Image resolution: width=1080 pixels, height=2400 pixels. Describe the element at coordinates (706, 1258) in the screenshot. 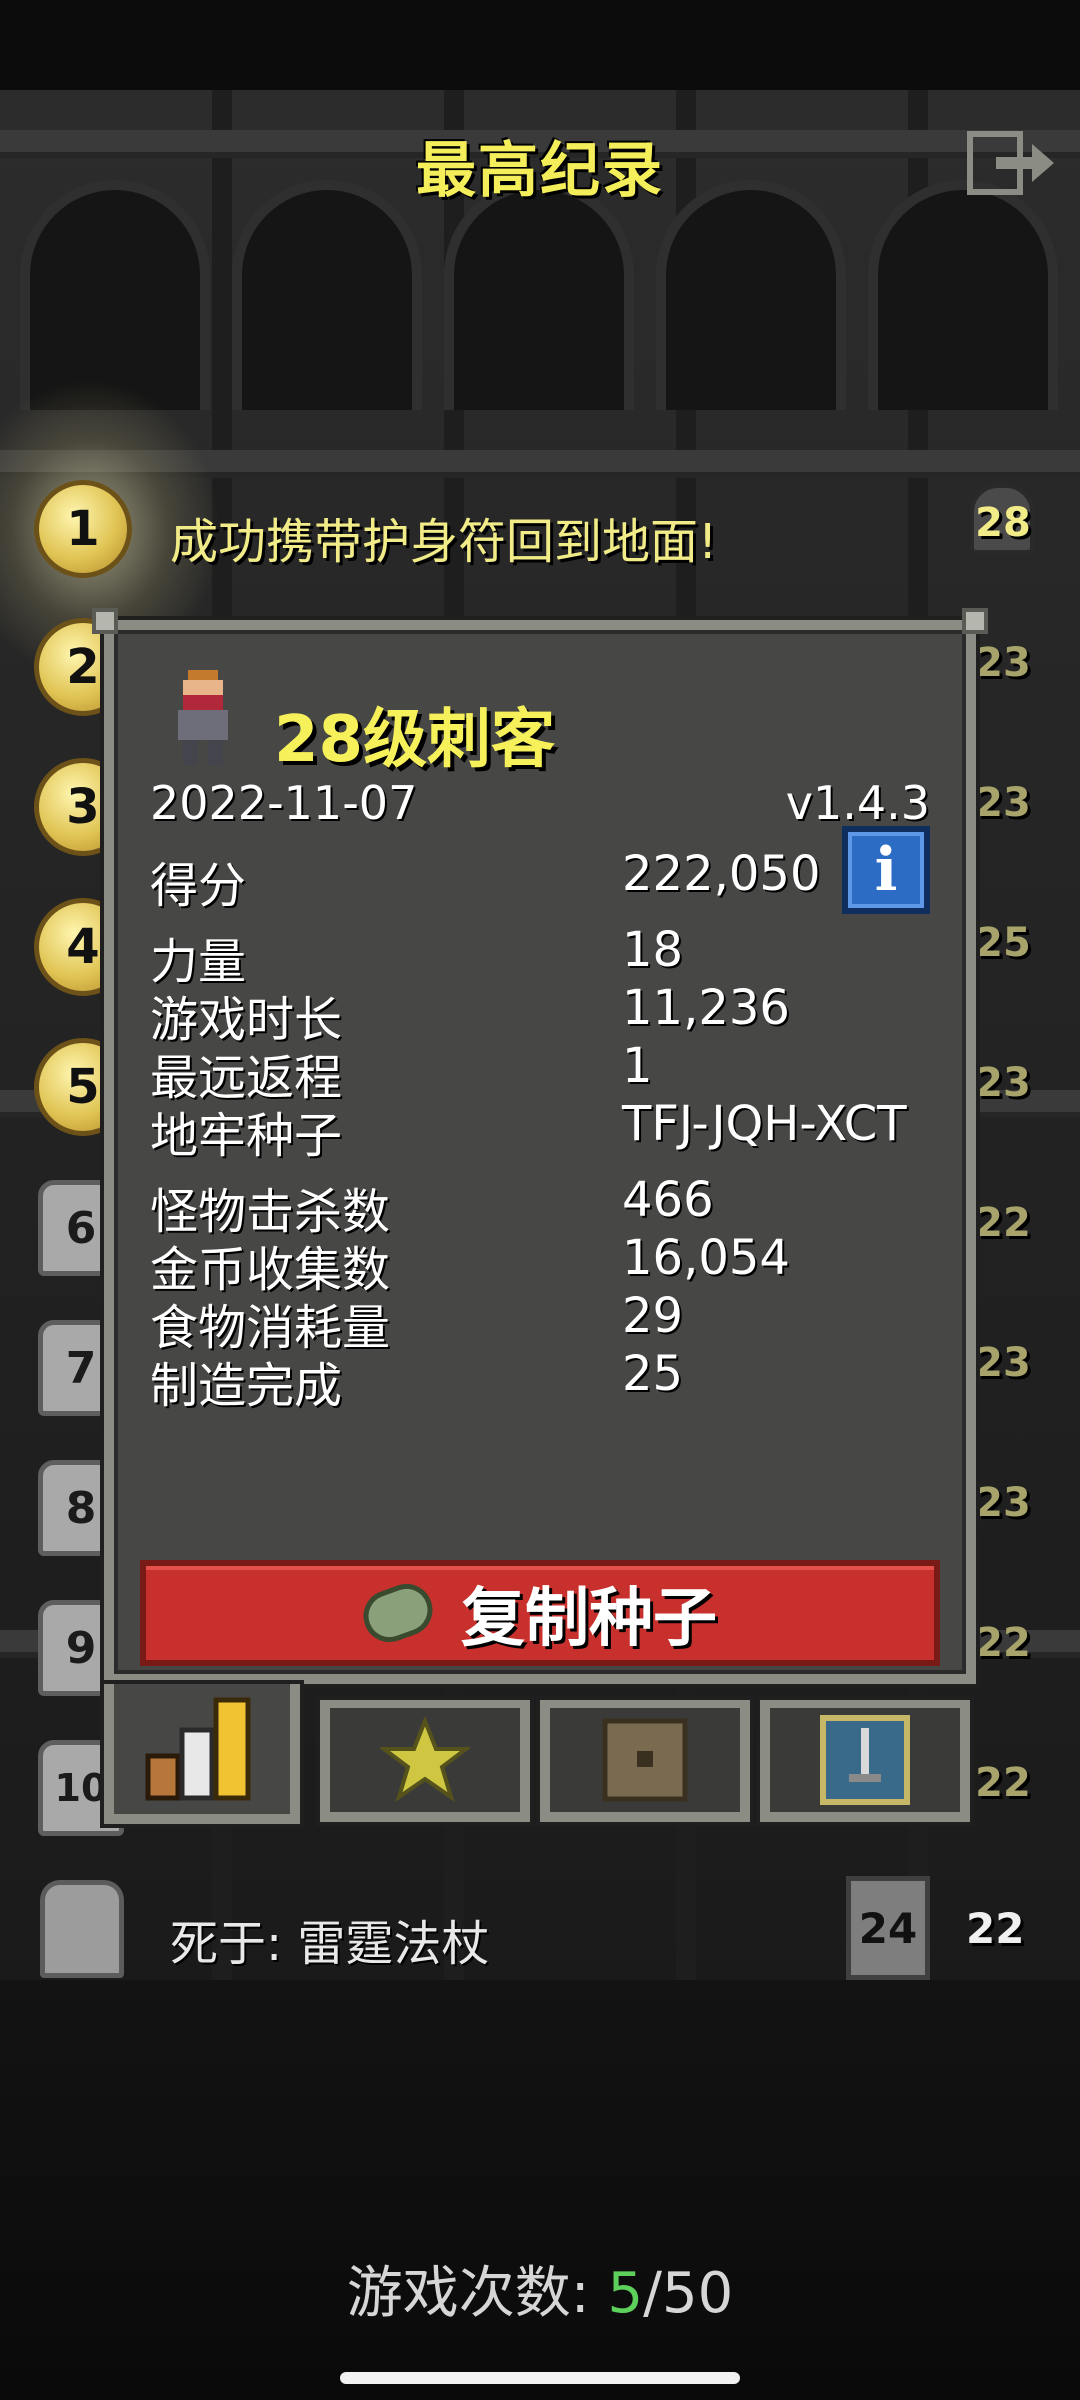

I see `stat-value: 16,054` at that location.